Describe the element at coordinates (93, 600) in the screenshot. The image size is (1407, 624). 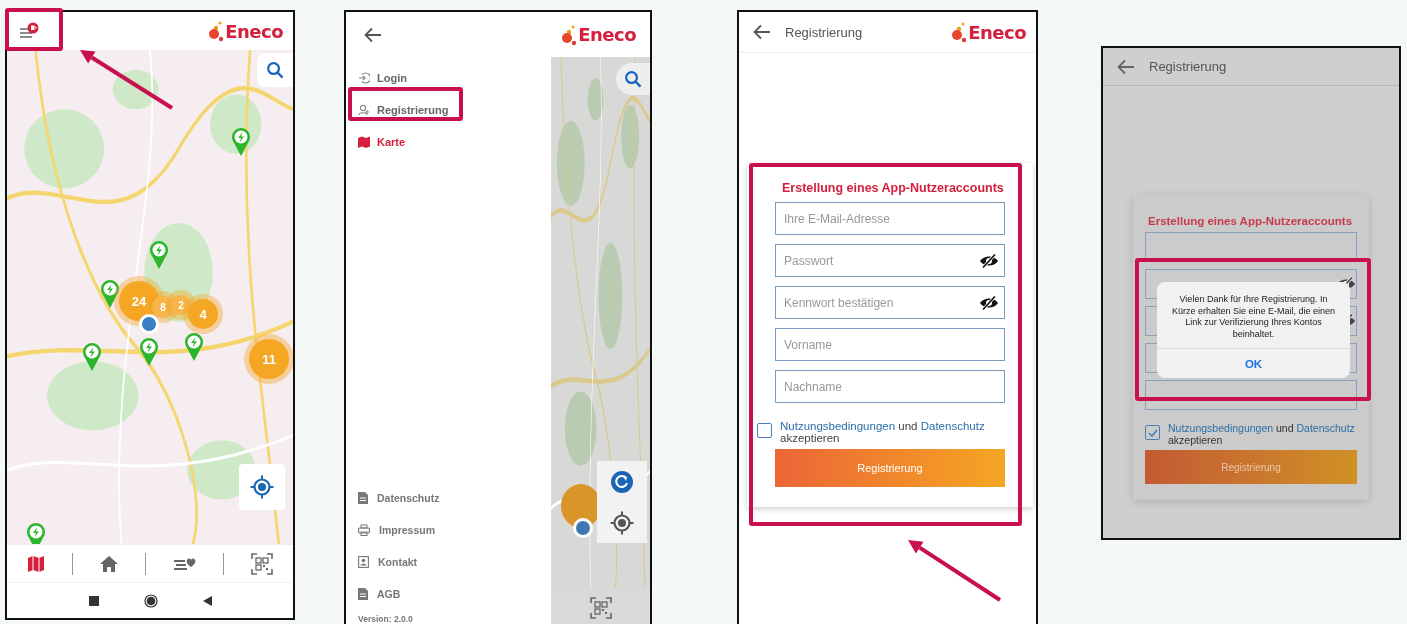
I see `recent-apps-icon` at that location.